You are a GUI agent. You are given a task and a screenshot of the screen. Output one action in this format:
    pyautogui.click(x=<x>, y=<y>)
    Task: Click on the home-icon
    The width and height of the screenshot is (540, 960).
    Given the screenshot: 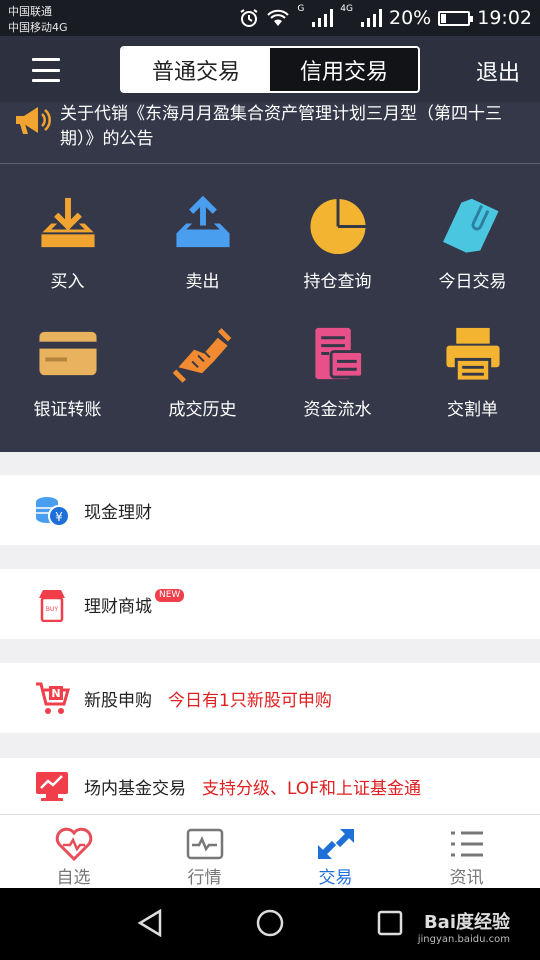 What is the action you would take?
    pyautogui.click(x=270, y=923)
    